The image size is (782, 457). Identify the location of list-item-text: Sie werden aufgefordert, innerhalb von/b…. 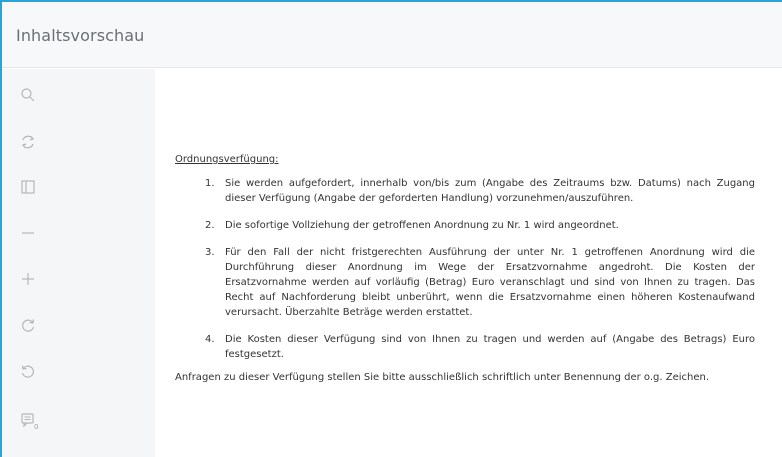
(490, 191).